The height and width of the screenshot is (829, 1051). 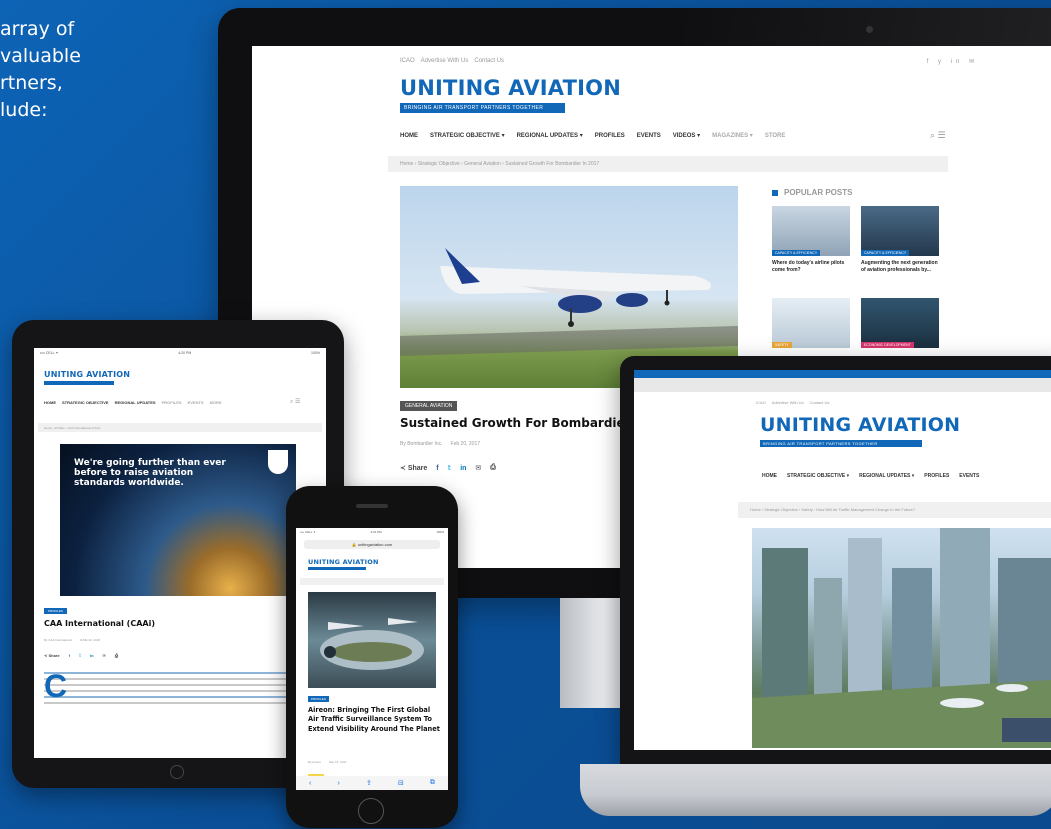 I want to click on nav-label: REGIONAL UPDATES, so click(x=885, y=476).